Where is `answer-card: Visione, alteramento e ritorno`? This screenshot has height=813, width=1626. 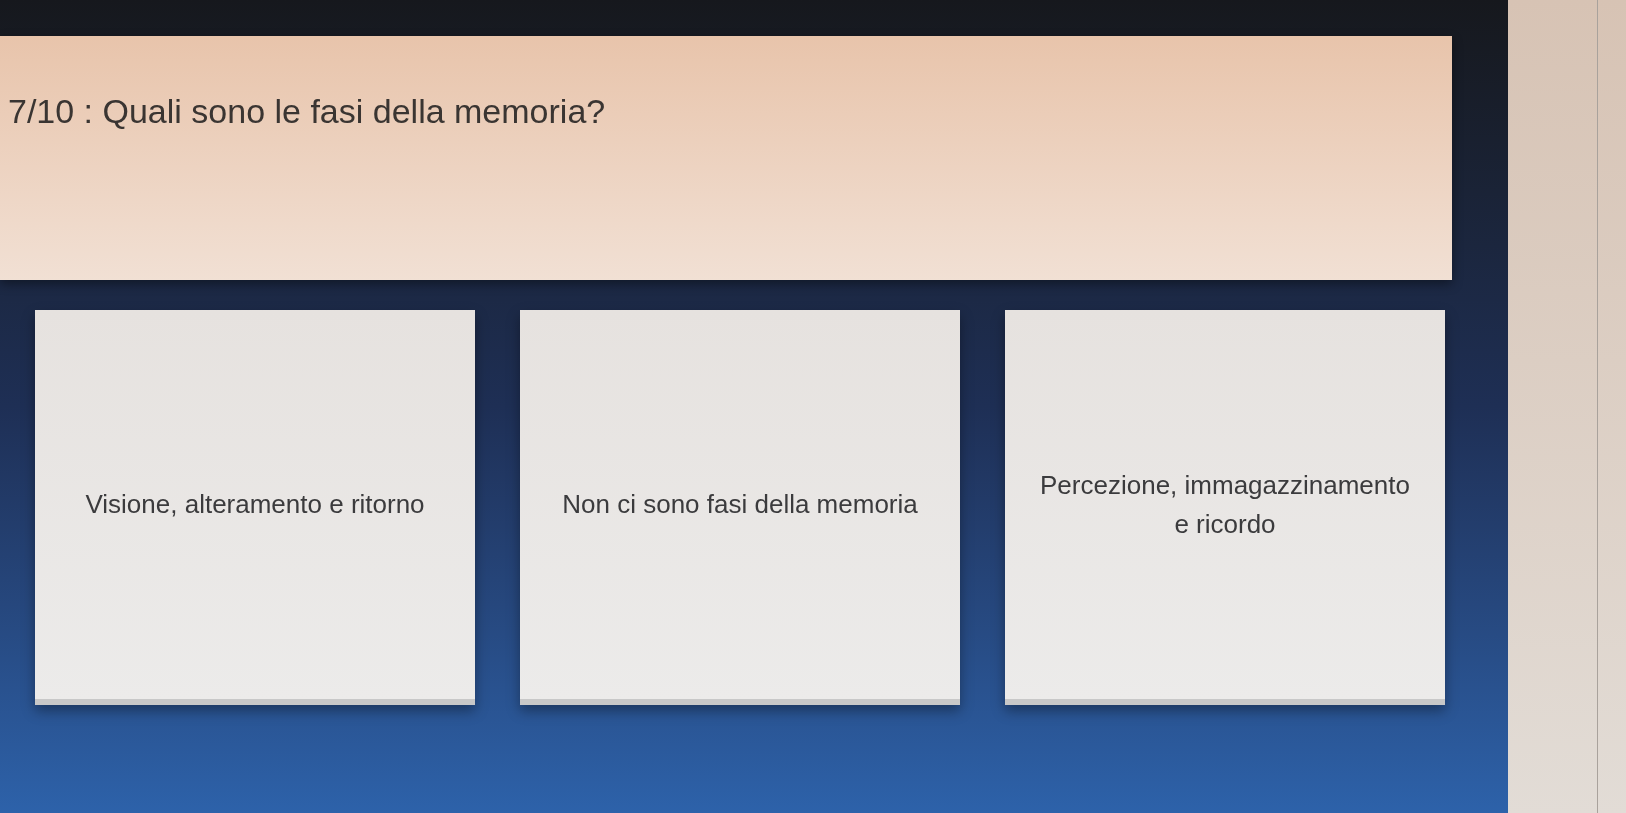 answer-card: Visione, alteramento e ritorno is located at coordinates (255, 507).